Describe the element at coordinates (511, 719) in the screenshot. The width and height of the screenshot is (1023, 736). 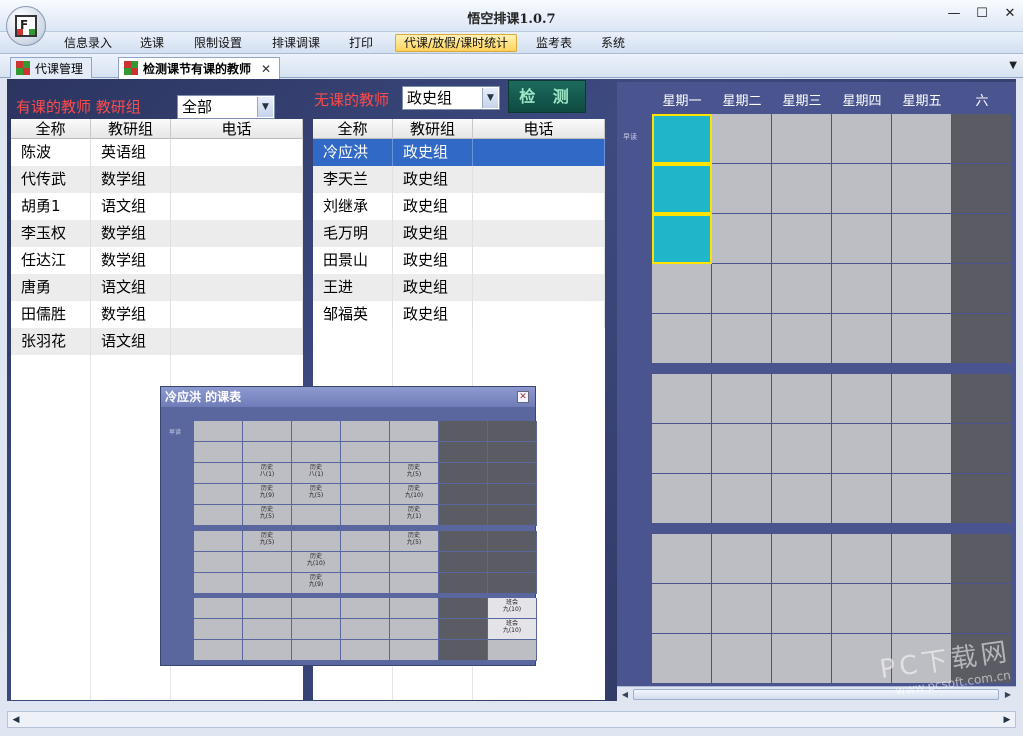
I see `main-horizontal-scrollbar: ◀ ▶` at that location.